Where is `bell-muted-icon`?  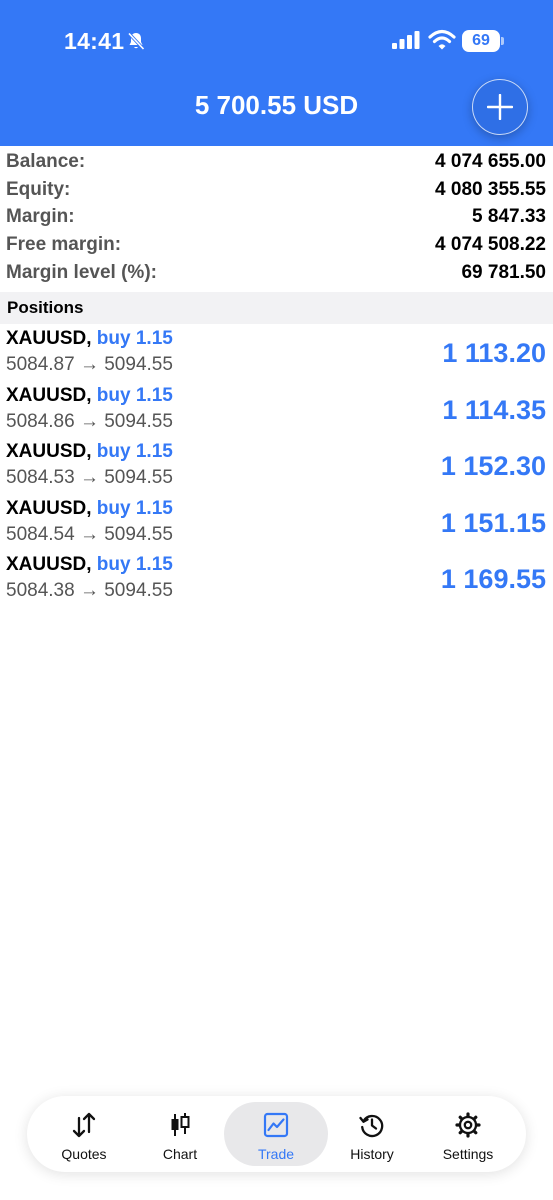 bell-muted-icon is located at coordinates (136, 41).